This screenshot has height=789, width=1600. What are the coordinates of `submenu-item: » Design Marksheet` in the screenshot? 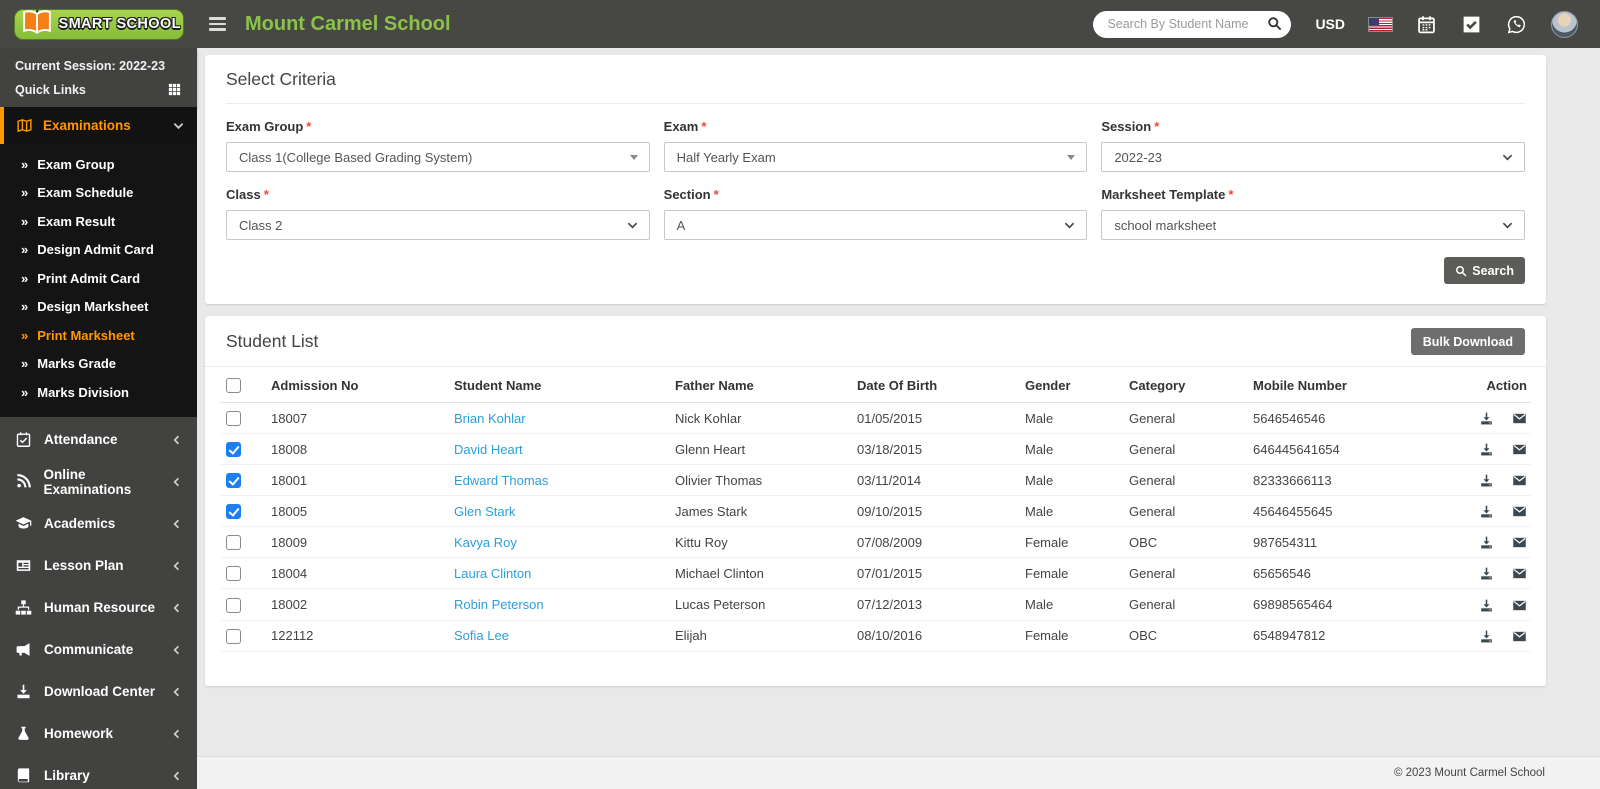 It's located at (98, 307).